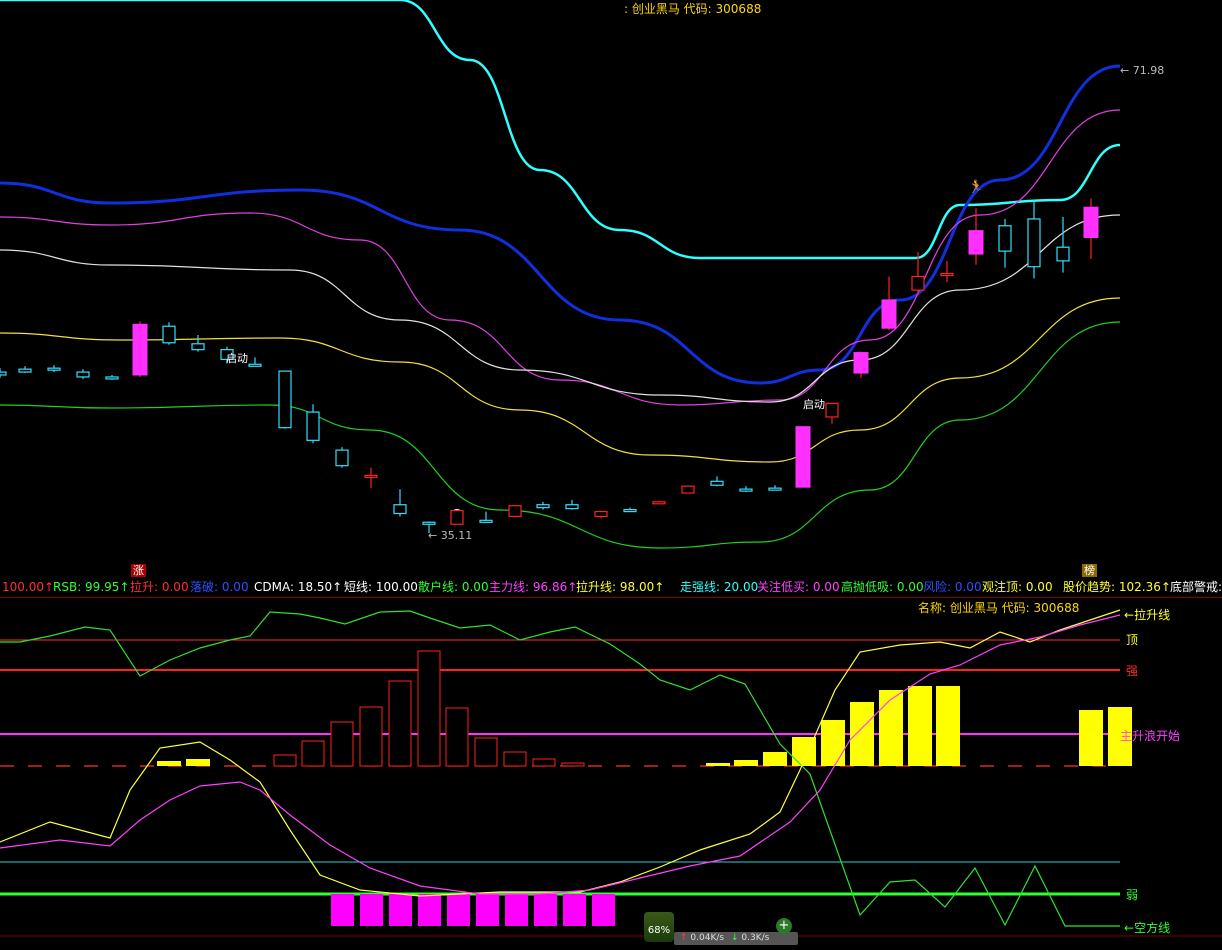 The image size is (1222, 950). I want to click on indicator-item: 拉升线: 98.00↑, so click(620, 587).